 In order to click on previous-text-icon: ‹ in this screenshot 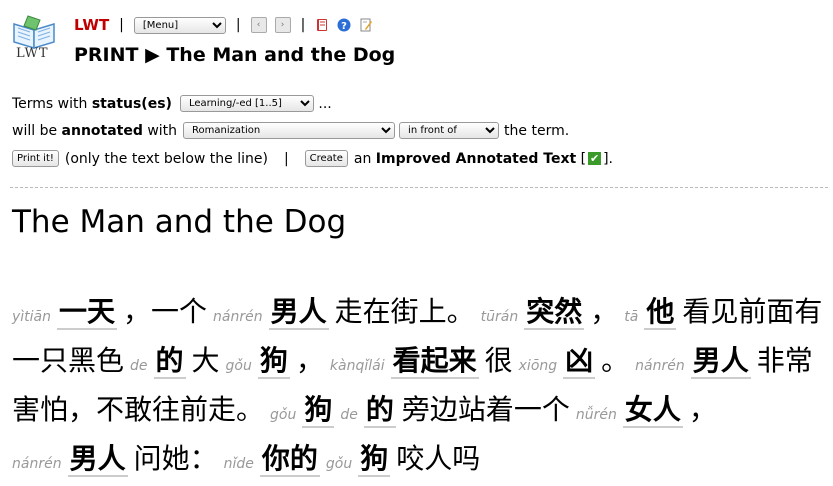, I will do `click(258, 25)`.